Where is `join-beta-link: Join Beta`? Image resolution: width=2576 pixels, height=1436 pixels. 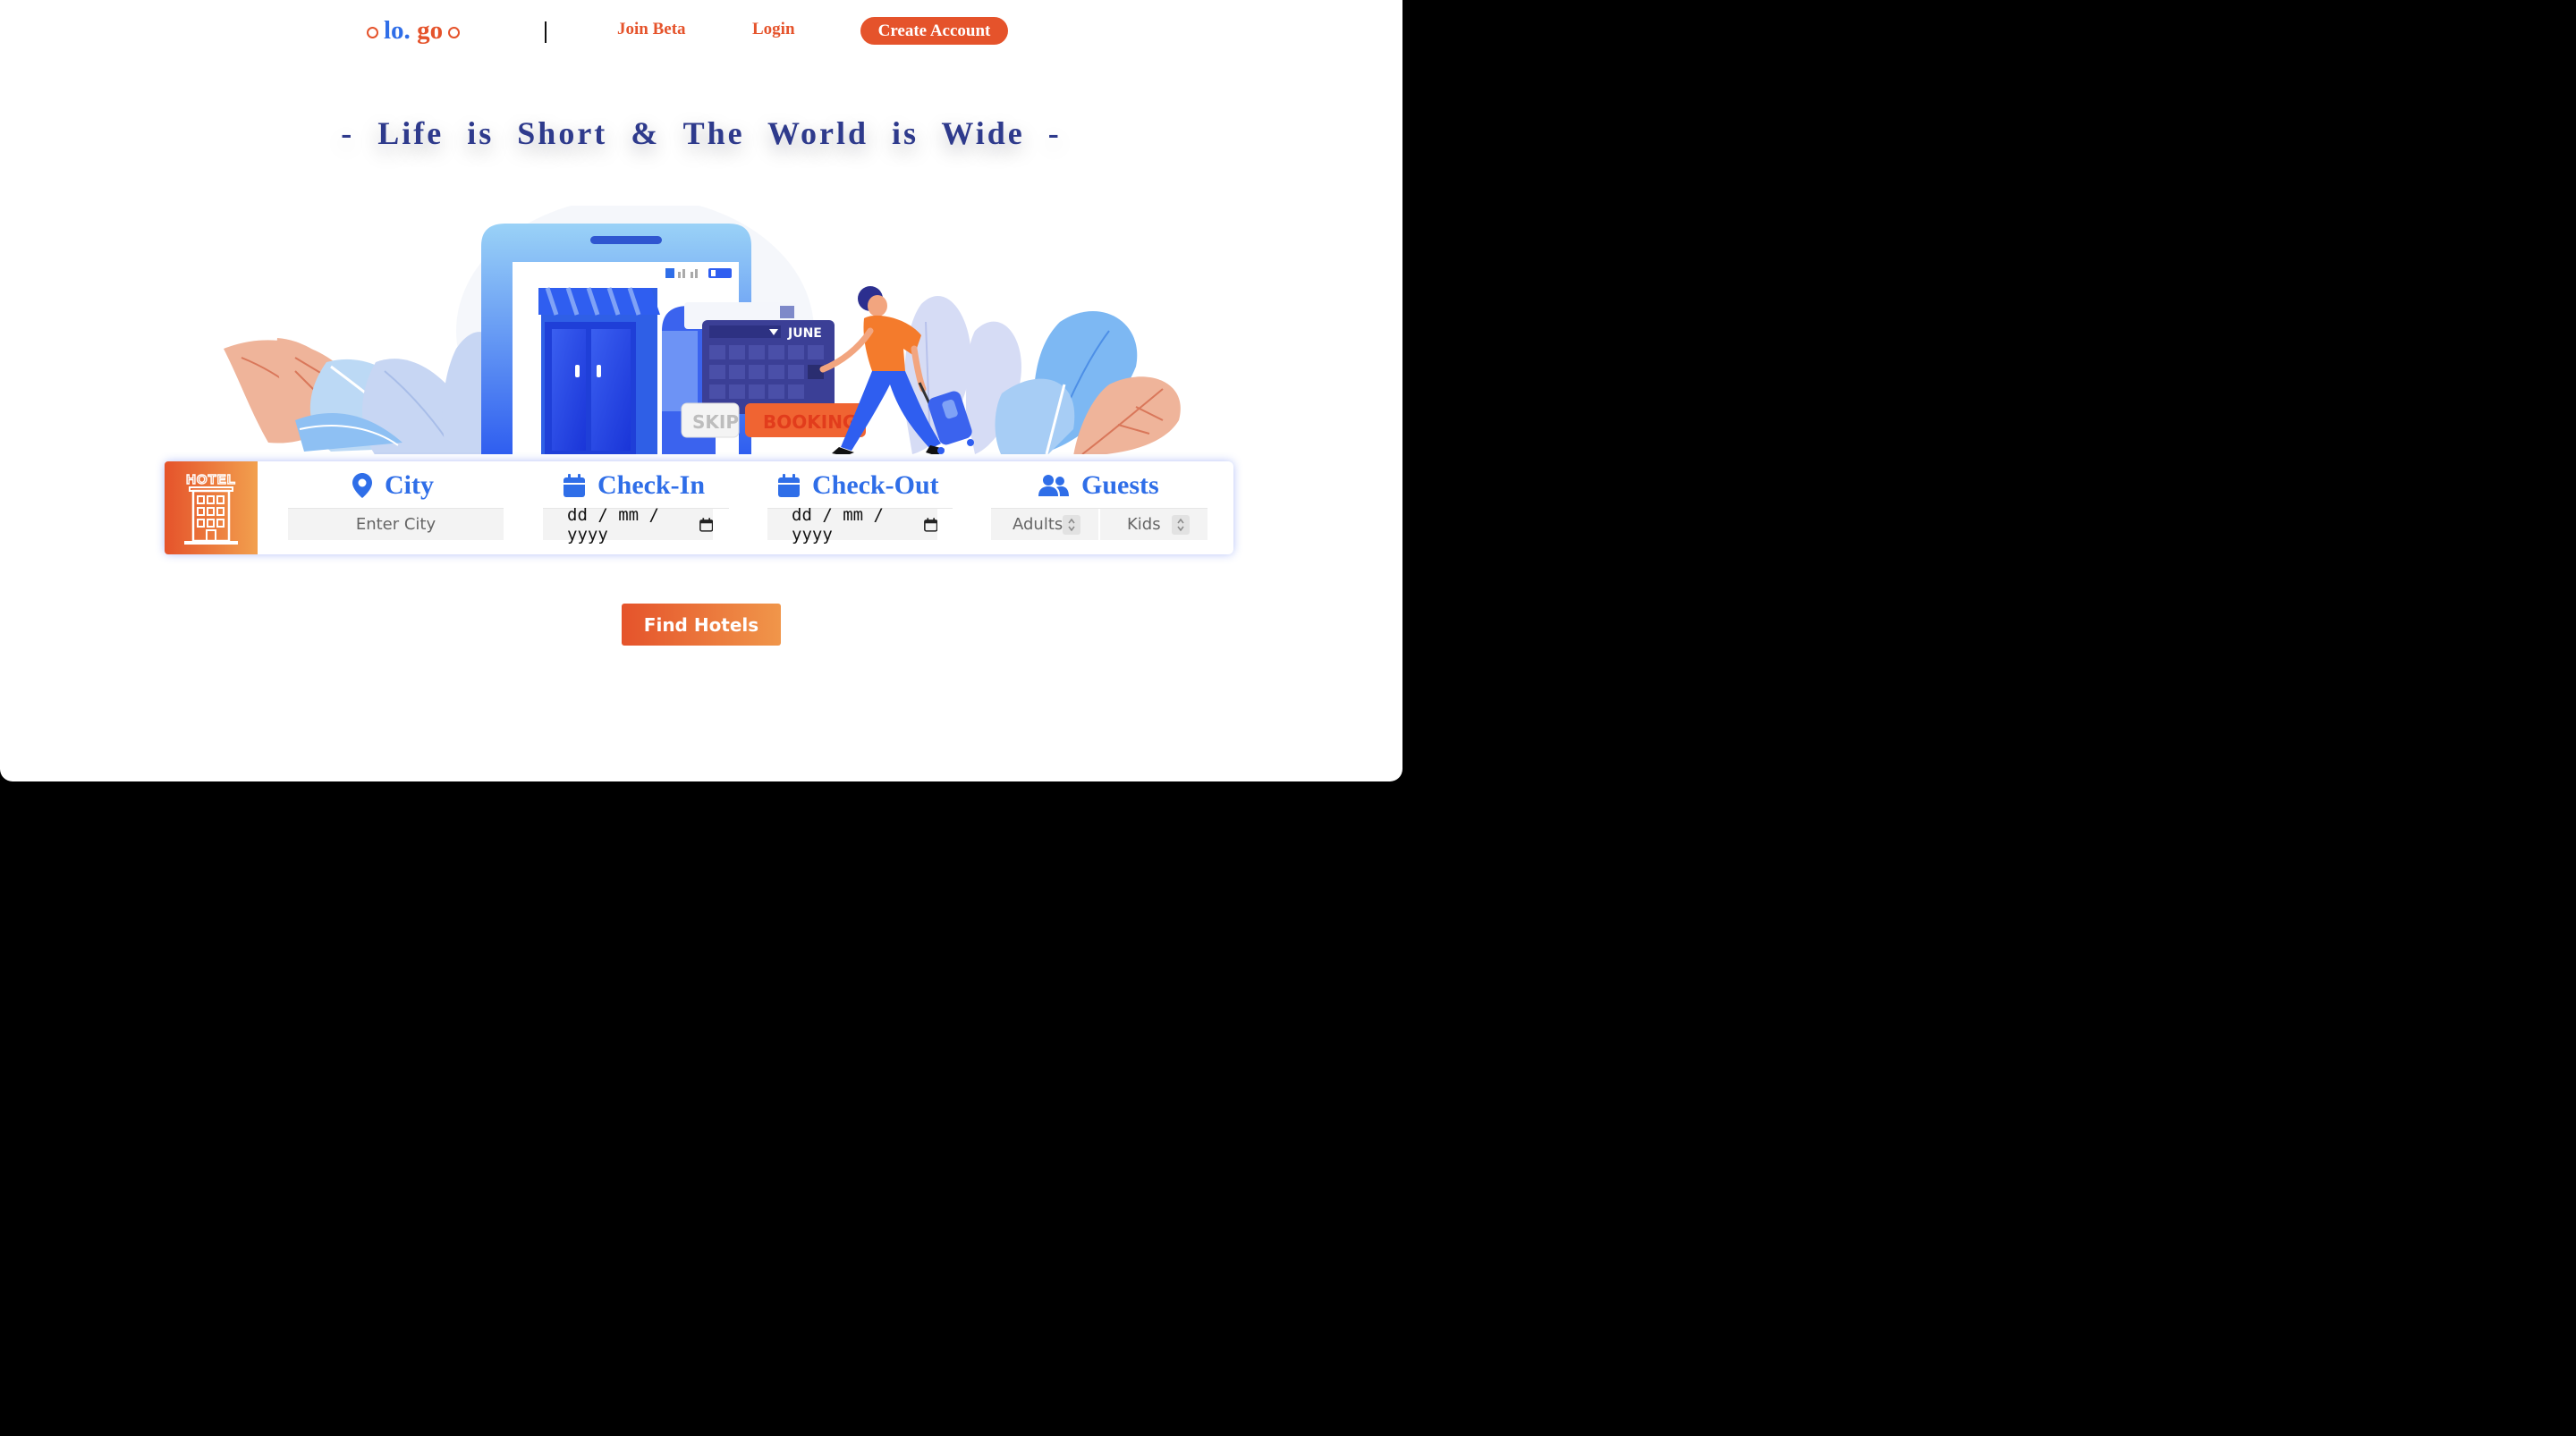 join-beta-link: Join Beta is located at coordinates (651, 29).